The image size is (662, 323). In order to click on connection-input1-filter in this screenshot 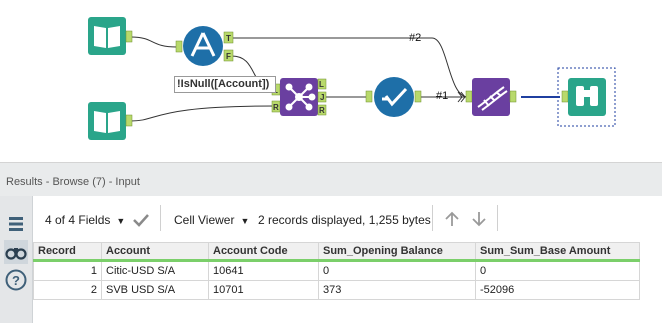, I will do `click(154, 42)`.